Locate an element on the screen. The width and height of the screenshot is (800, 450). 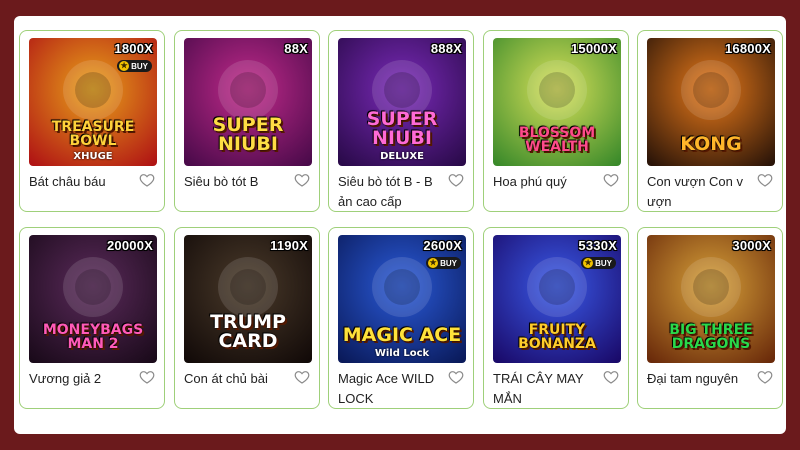
game-name: Con vượn Con v ượn is located at coordinates (700, 191).